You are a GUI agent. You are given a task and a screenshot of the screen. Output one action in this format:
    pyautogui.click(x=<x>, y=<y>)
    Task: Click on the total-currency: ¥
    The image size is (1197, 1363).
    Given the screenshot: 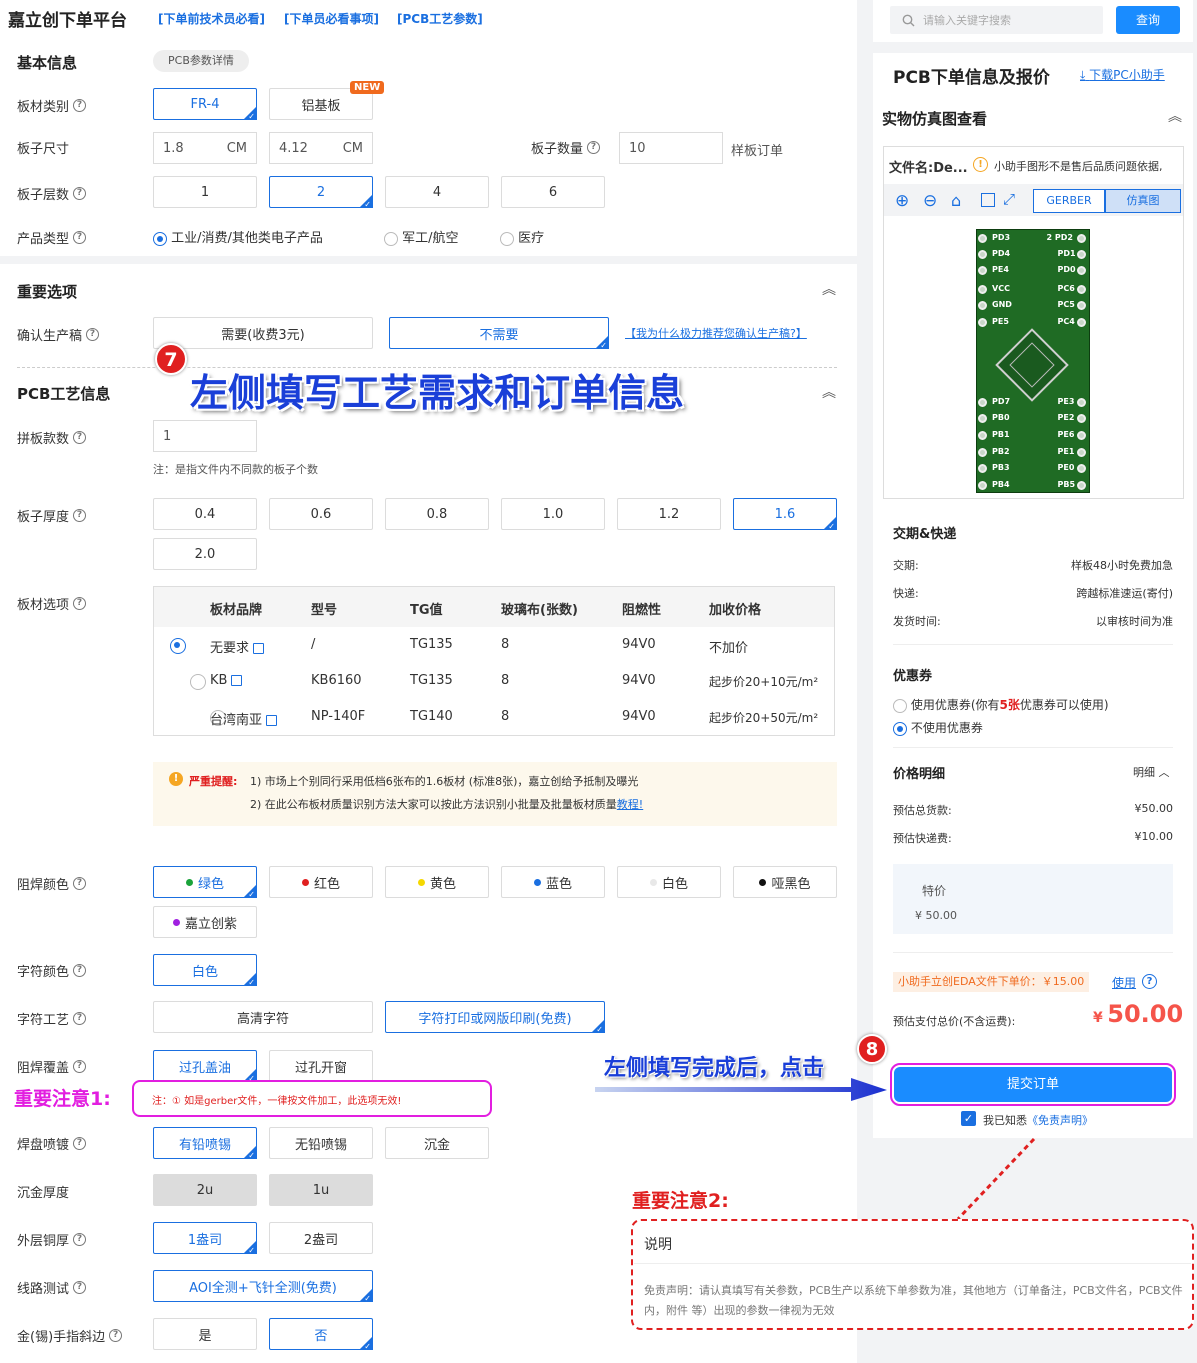 What is the action you would take?
    pyautogui.click(x=1098, y=1018)
    